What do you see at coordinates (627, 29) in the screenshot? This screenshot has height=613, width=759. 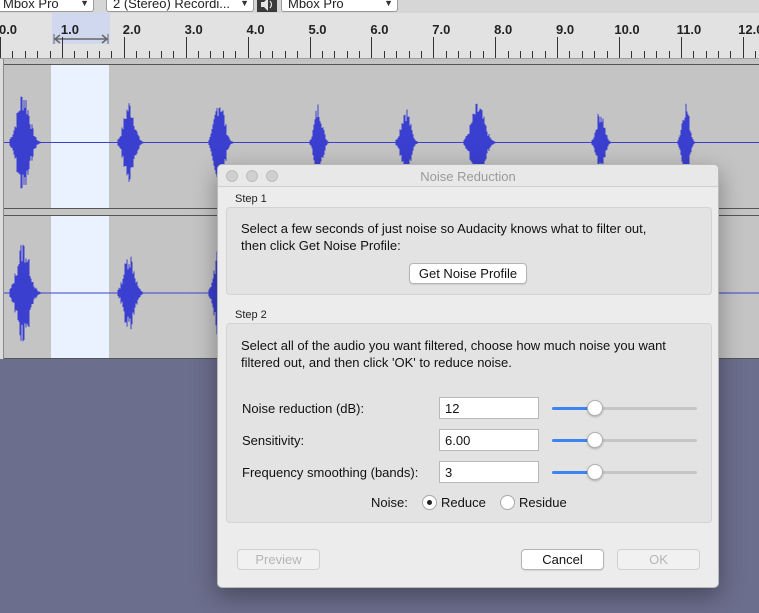 I see `ruler-tick-label: 10.0` at bounding box center [627, 29].